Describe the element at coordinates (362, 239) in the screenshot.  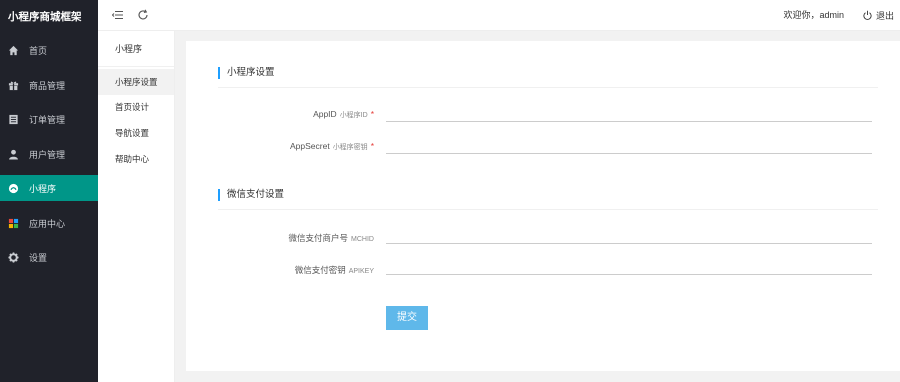
I see `mchid-hint: MCHID` at that location.